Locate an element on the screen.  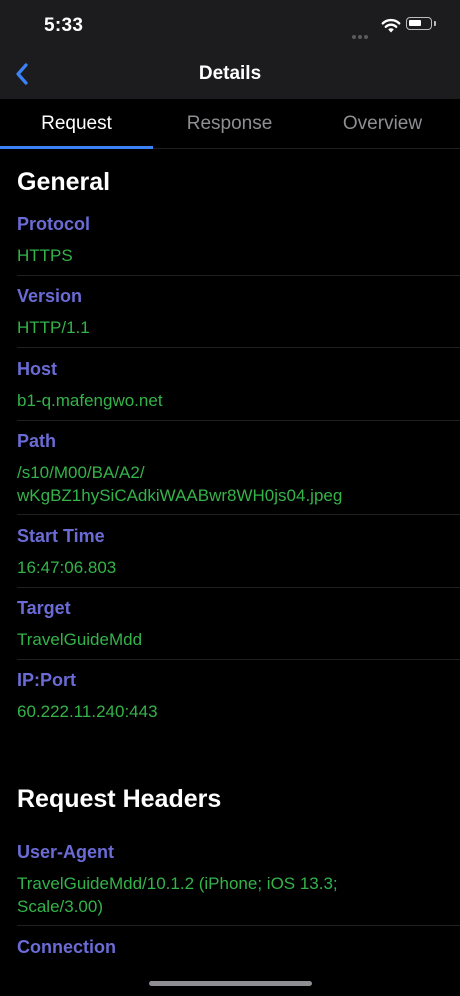
field-label-target: Target is located at coordinates (44, 608).